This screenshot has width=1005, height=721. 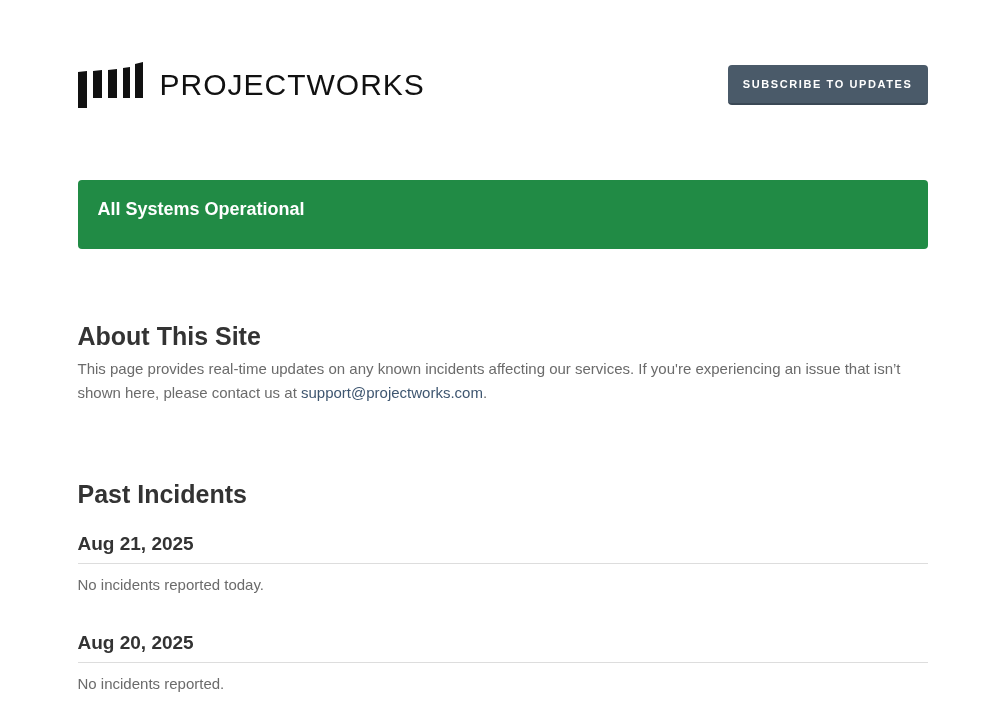 What do you see at coordinates (169, 336) in the screenshot?
I see `section-title: About This Site` at bounding box center [169, 336].